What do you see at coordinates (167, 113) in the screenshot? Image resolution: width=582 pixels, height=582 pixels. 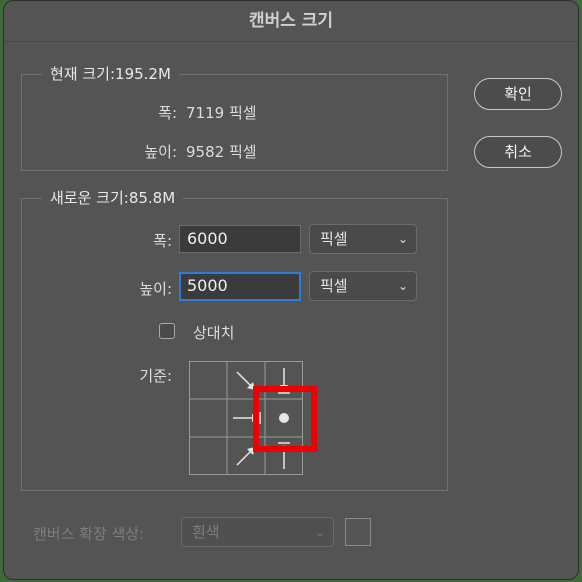 I see `current-width-label: 폭:` at bounding box center [167, 113].